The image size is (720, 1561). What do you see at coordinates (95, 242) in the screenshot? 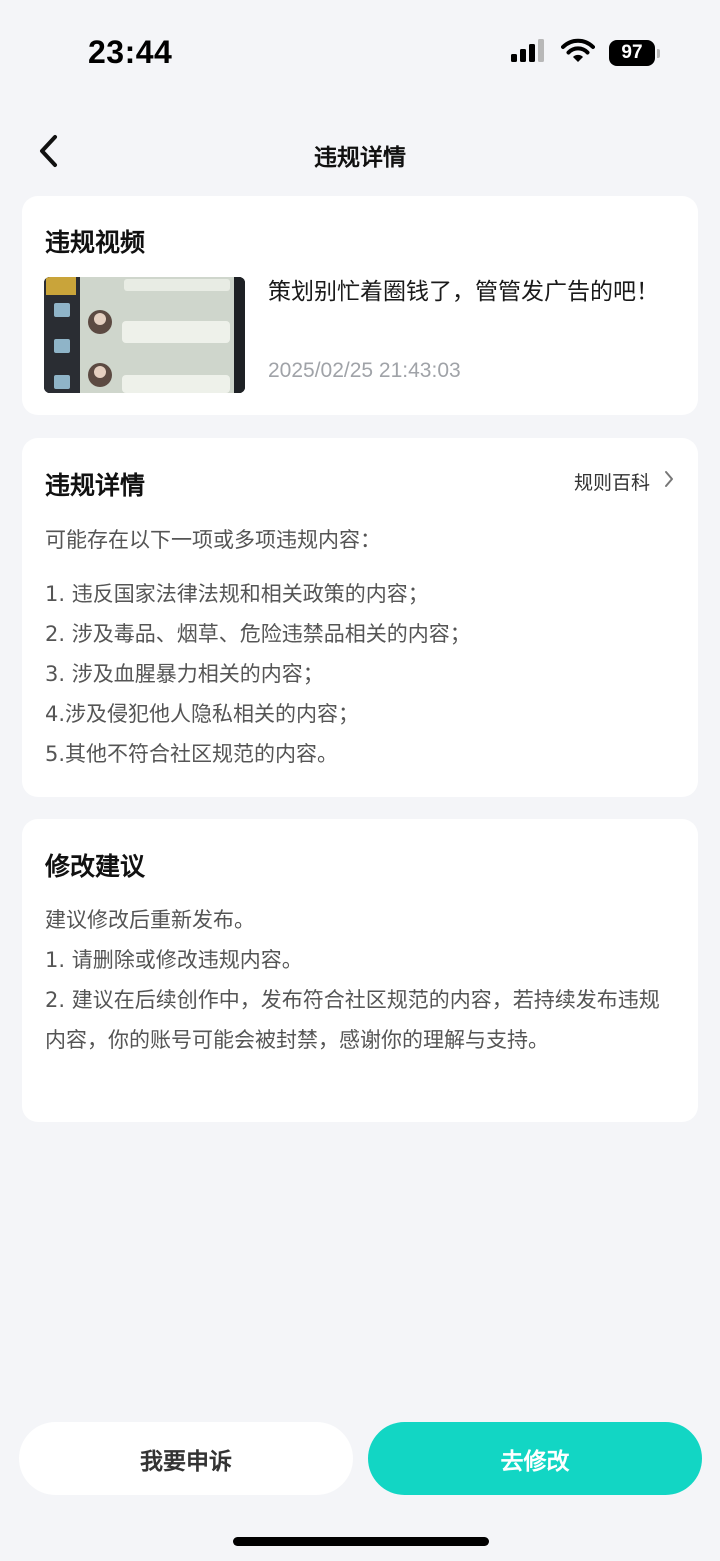
I see `video-card-title: 违规视频` at bounding box center [95, 242].